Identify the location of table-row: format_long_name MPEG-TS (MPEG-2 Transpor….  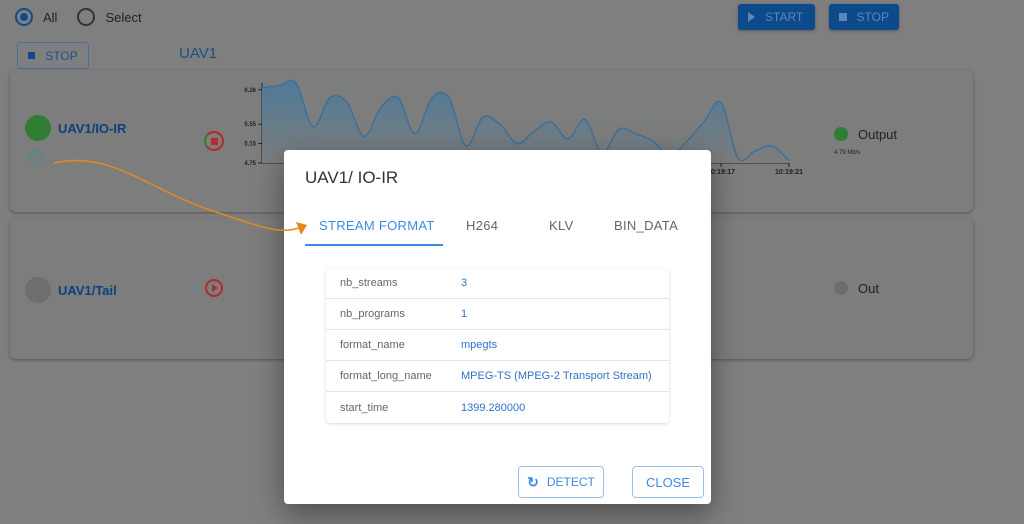
(497, 376).